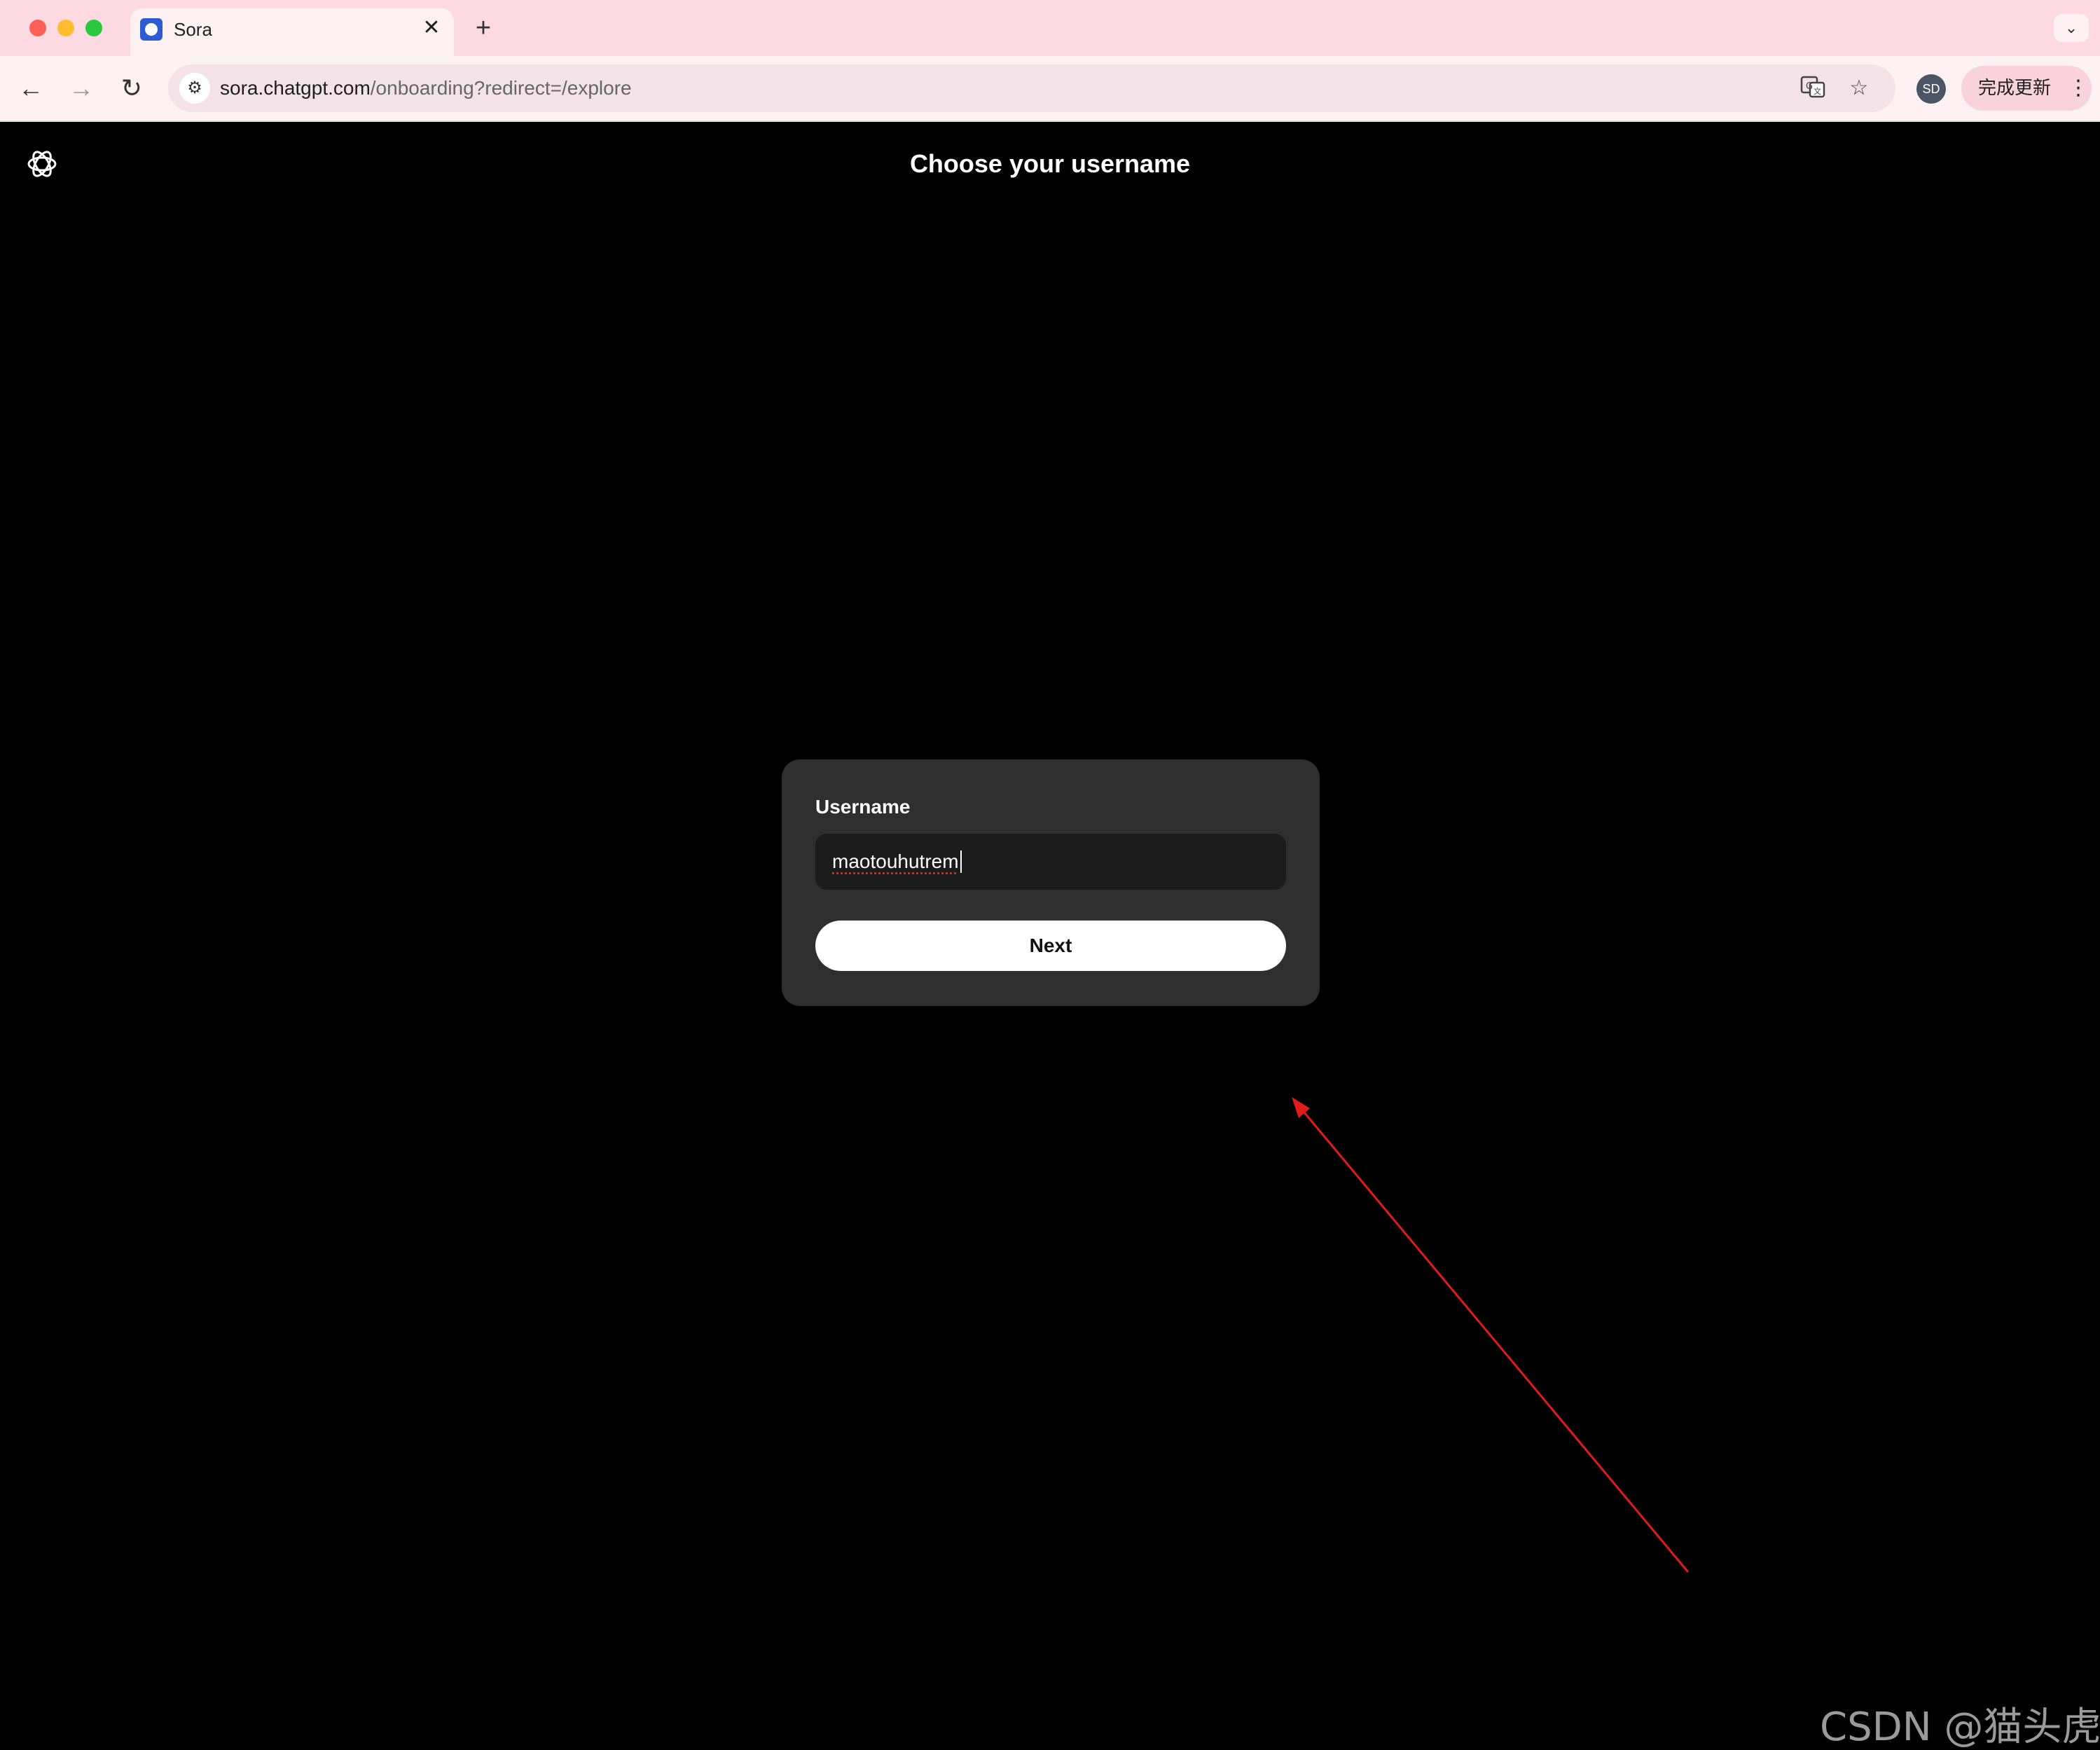 This screenshot has height=1750, width=2100. I want to click on translate-icon: G 文, so click(1812, 88).